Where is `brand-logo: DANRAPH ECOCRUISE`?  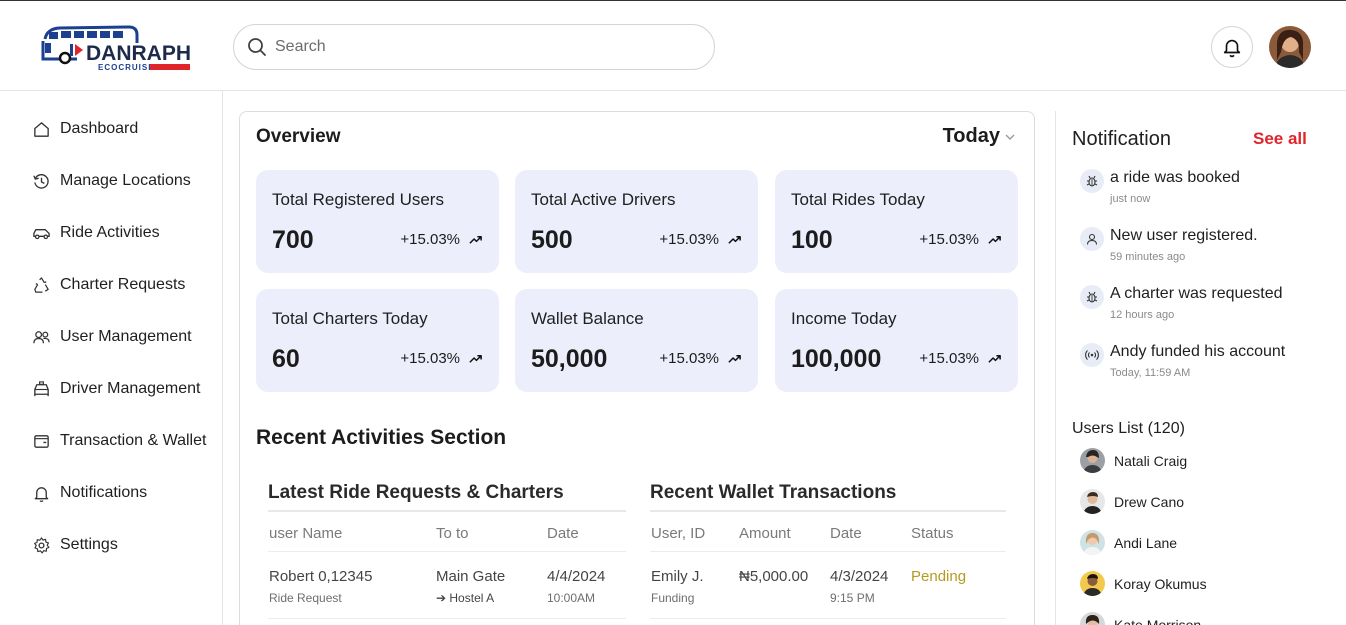 brand-logo: DANRAPH ECOCRUISE is located at coordinates (117, 49).